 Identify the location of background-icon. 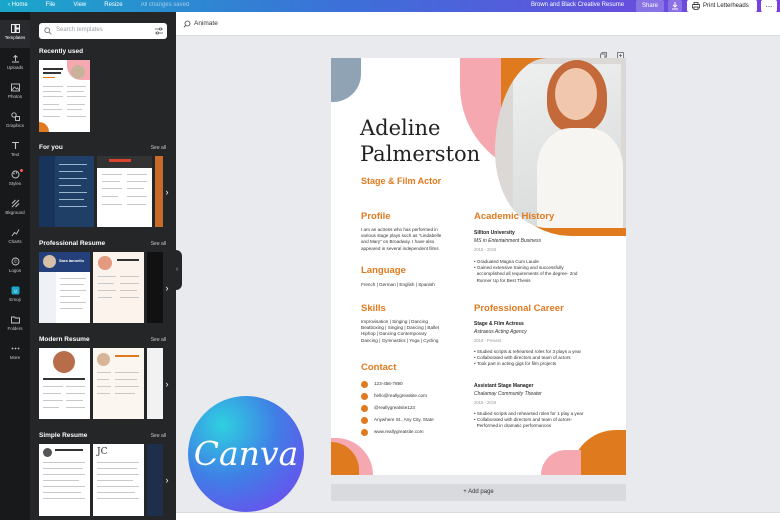
(15, 203).